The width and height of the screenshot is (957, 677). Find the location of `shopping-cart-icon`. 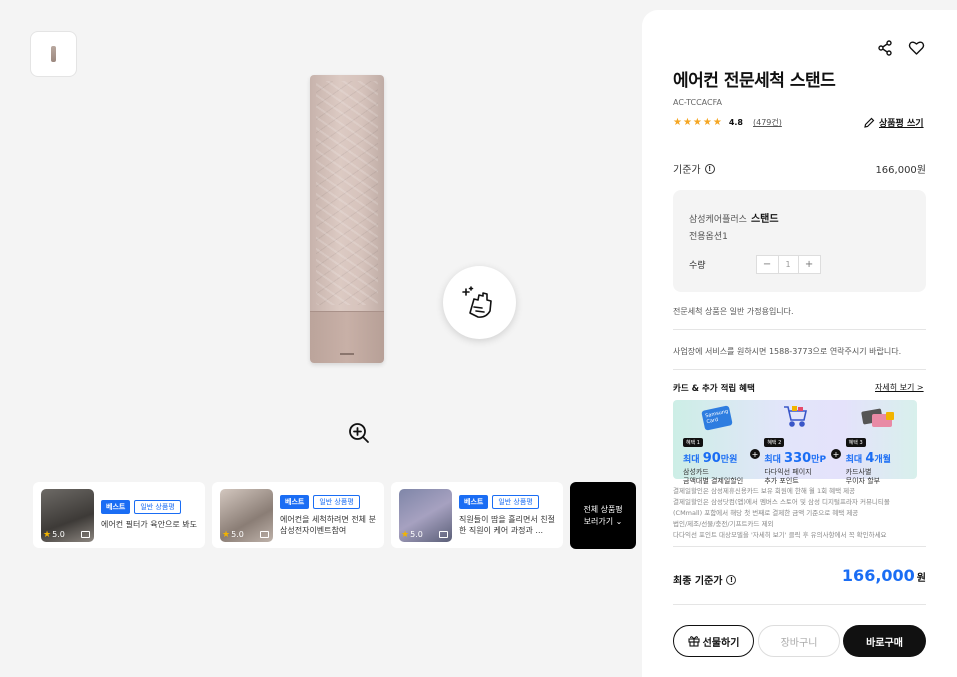

shopping-cart-icon is located at coordinates (796, 416).